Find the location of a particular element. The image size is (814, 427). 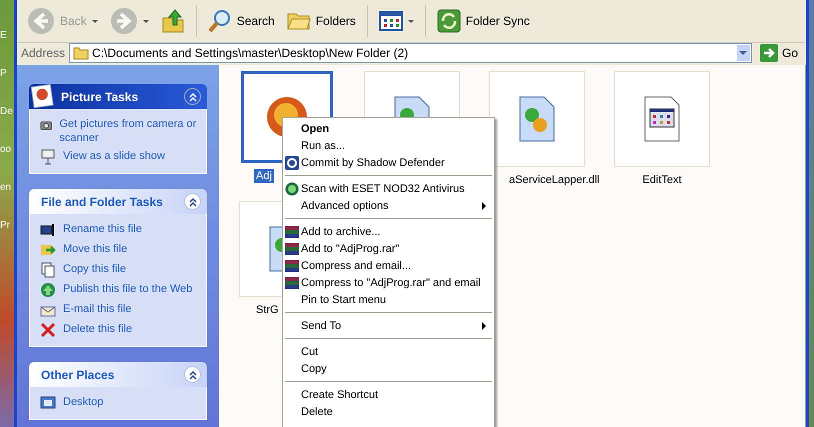

file-name: Adj is located at coordinates (264, 176).